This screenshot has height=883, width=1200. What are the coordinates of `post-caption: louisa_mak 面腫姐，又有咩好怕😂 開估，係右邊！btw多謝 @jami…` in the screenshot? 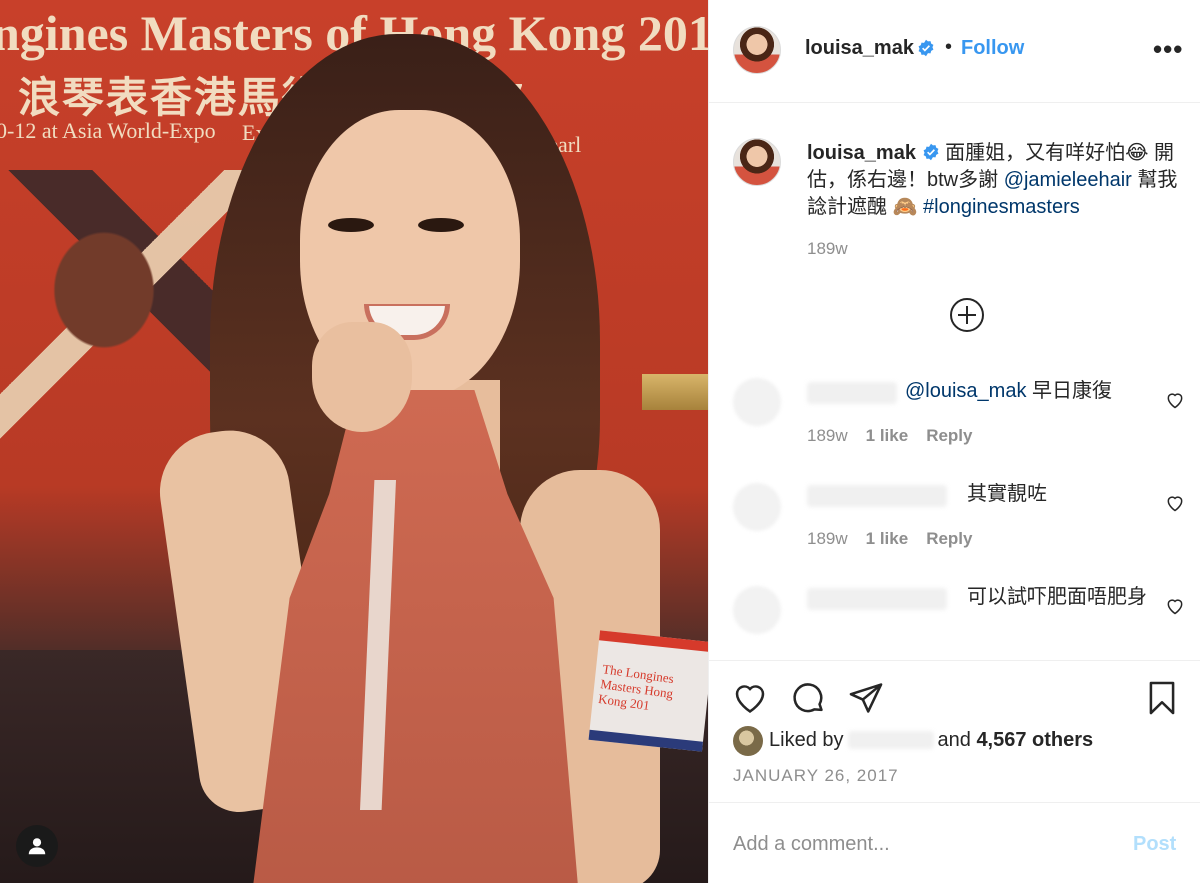 It's located at (997, 180).